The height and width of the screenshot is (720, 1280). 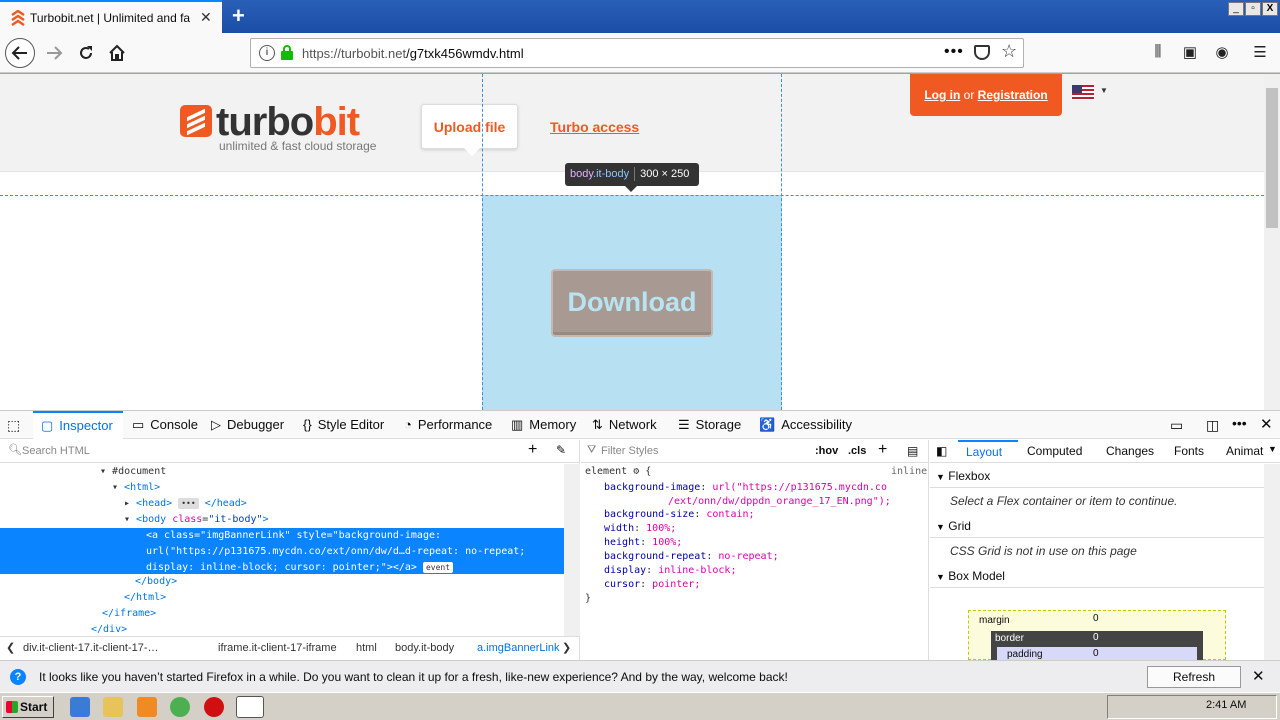 What do you see at coordinates (282, 629) in the screenshot?
I see `markup-node: </div>` at bounding box center [282, 629].